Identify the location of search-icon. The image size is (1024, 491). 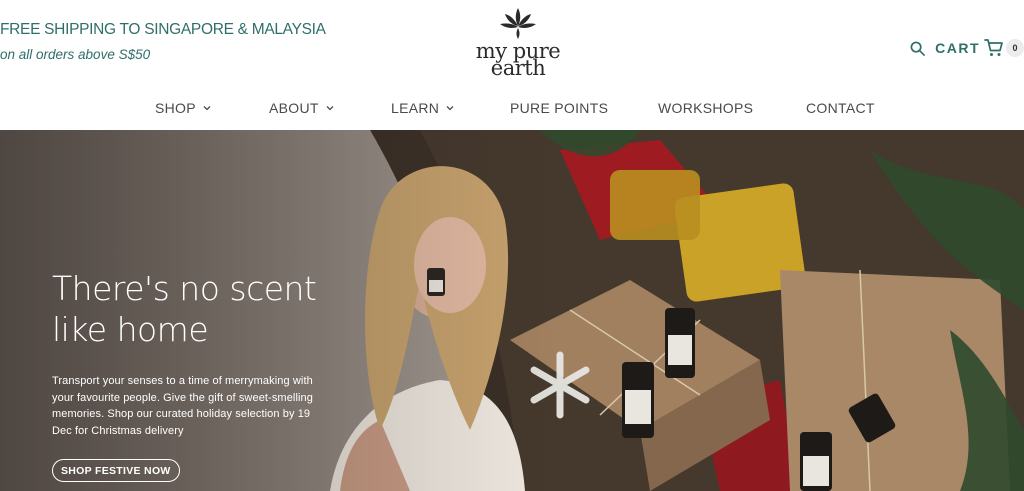
(917, 48).